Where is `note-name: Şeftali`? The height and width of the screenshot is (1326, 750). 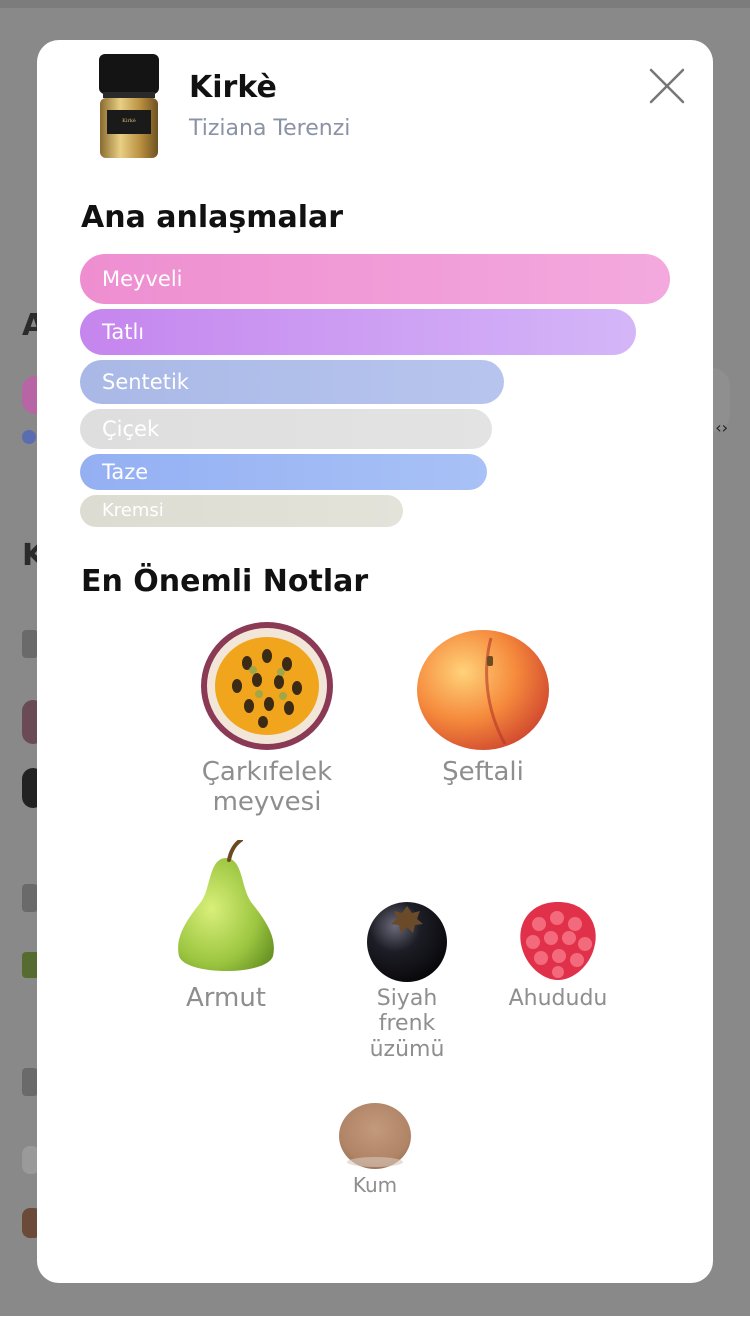
note-name: Şeftali is located at coordinates (483, 772).